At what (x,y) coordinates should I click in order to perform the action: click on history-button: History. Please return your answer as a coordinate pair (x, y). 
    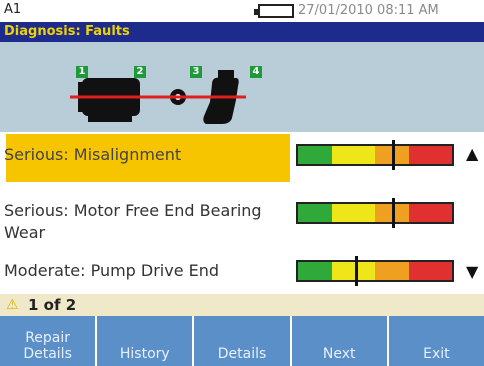
    Looking at the image, I should click on (146, 341).